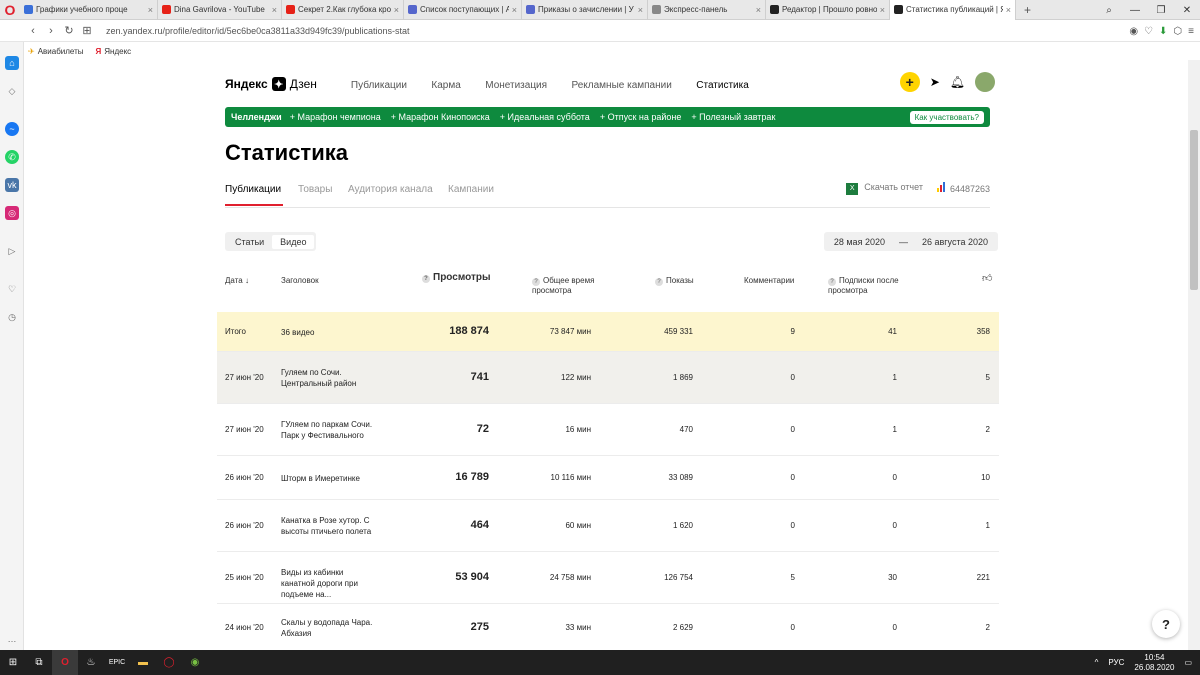 The image size is (1200, 675). What do you see at coordinates (195, 662) in the screenshot?
I see `utorrent-icon: ◉` at bounding box center [195, 662].